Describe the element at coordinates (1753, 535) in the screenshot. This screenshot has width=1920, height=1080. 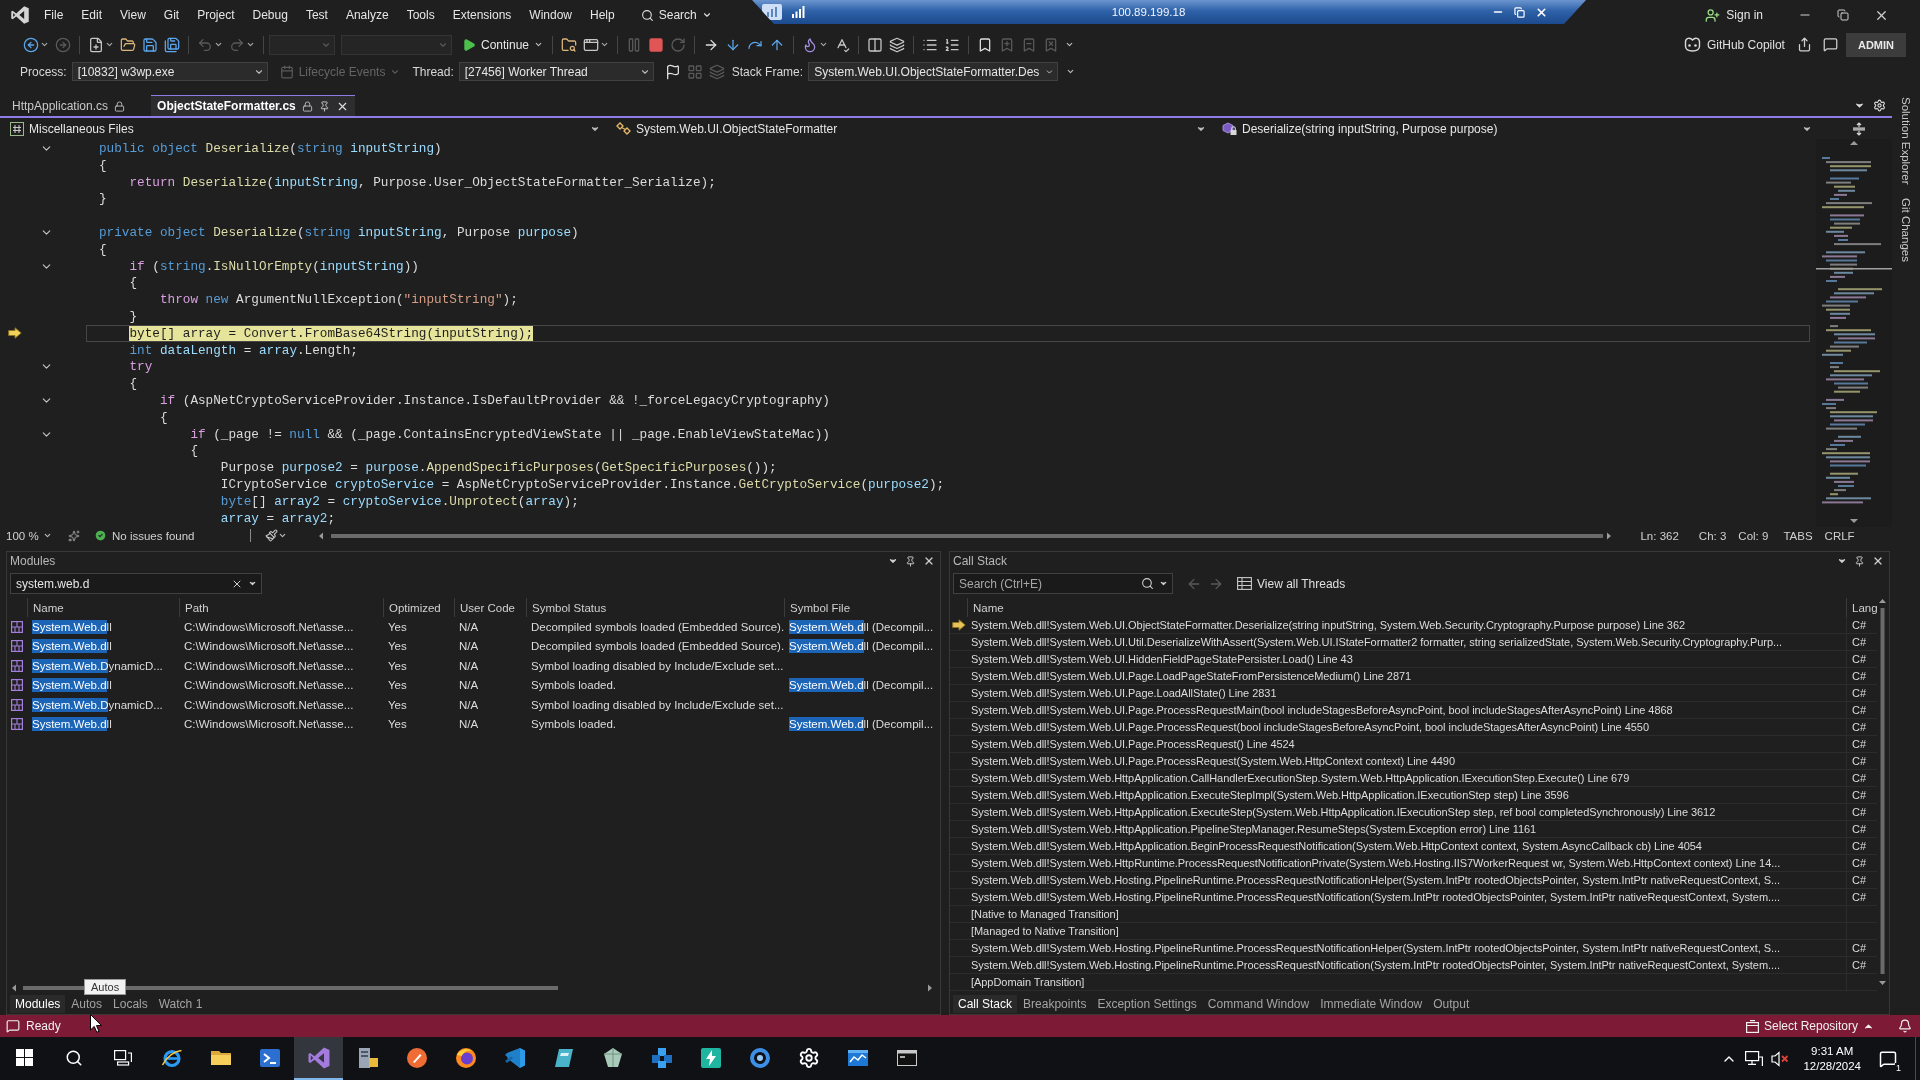
I see `column-label: Col: 9` at that location.